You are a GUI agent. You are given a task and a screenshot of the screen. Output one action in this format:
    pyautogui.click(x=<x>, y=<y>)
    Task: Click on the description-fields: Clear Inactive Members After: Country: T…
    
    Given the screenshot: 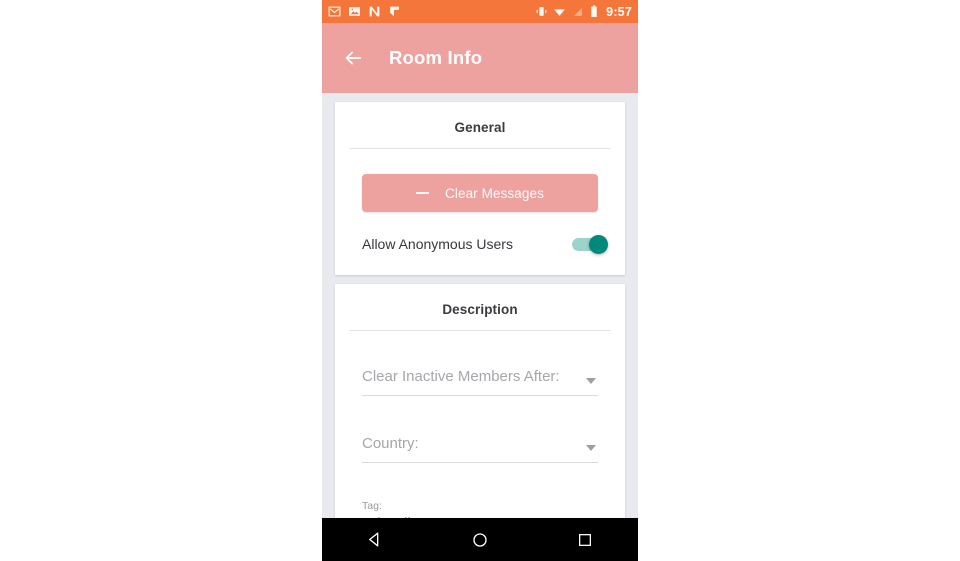 What is the action you would take?
    pyautogui.click(x=480, y=434)
    